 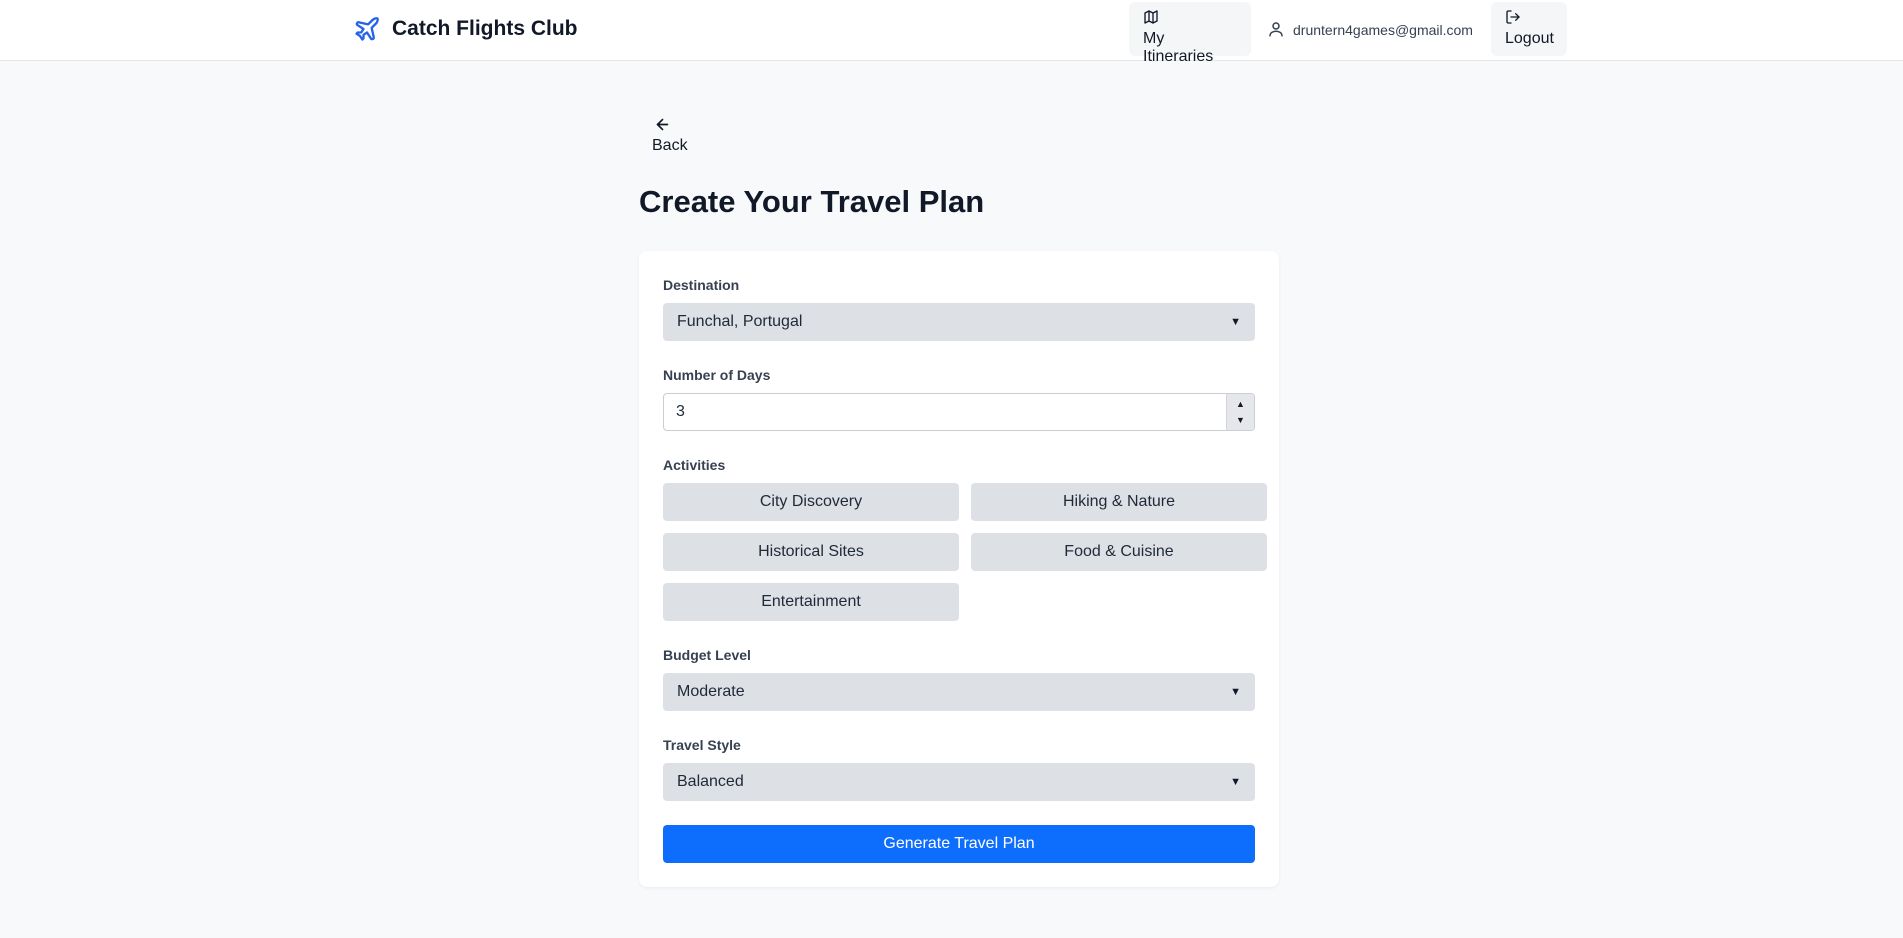 What do you see at coordinates (1178, 47) in the screenshot?
I see `my-itineraries-label: My Itineraries` at bounding box center [1178, 47].